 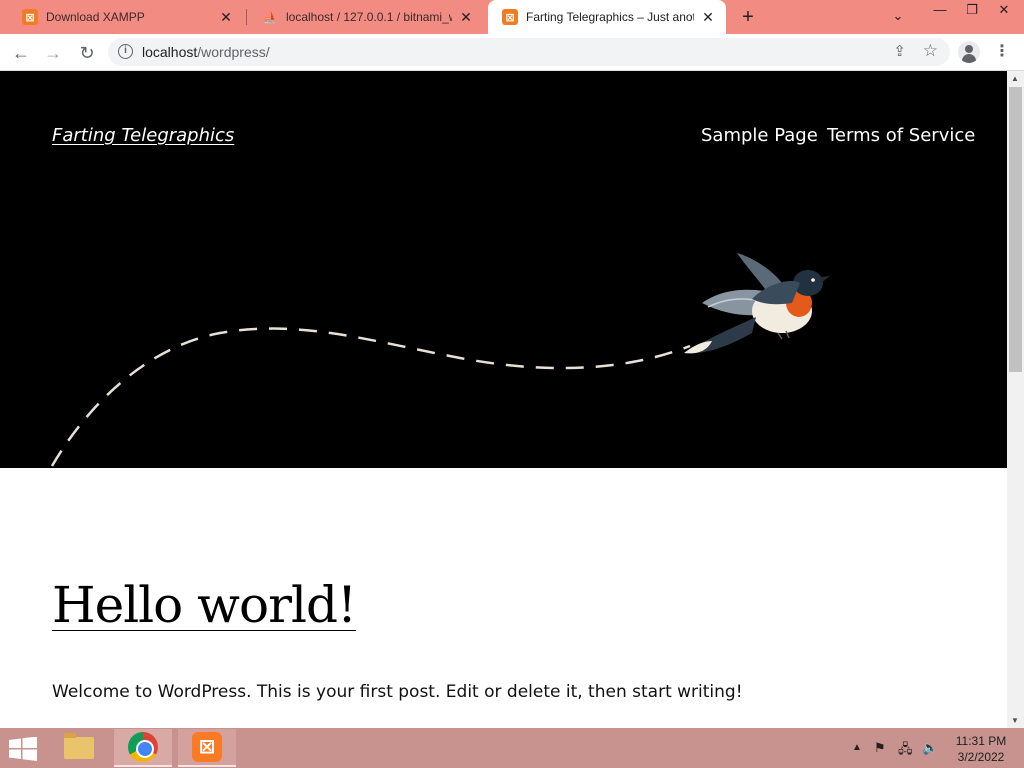 I want to click on show-hidden-icons-icon: ▲, so click(x=857, y=747).